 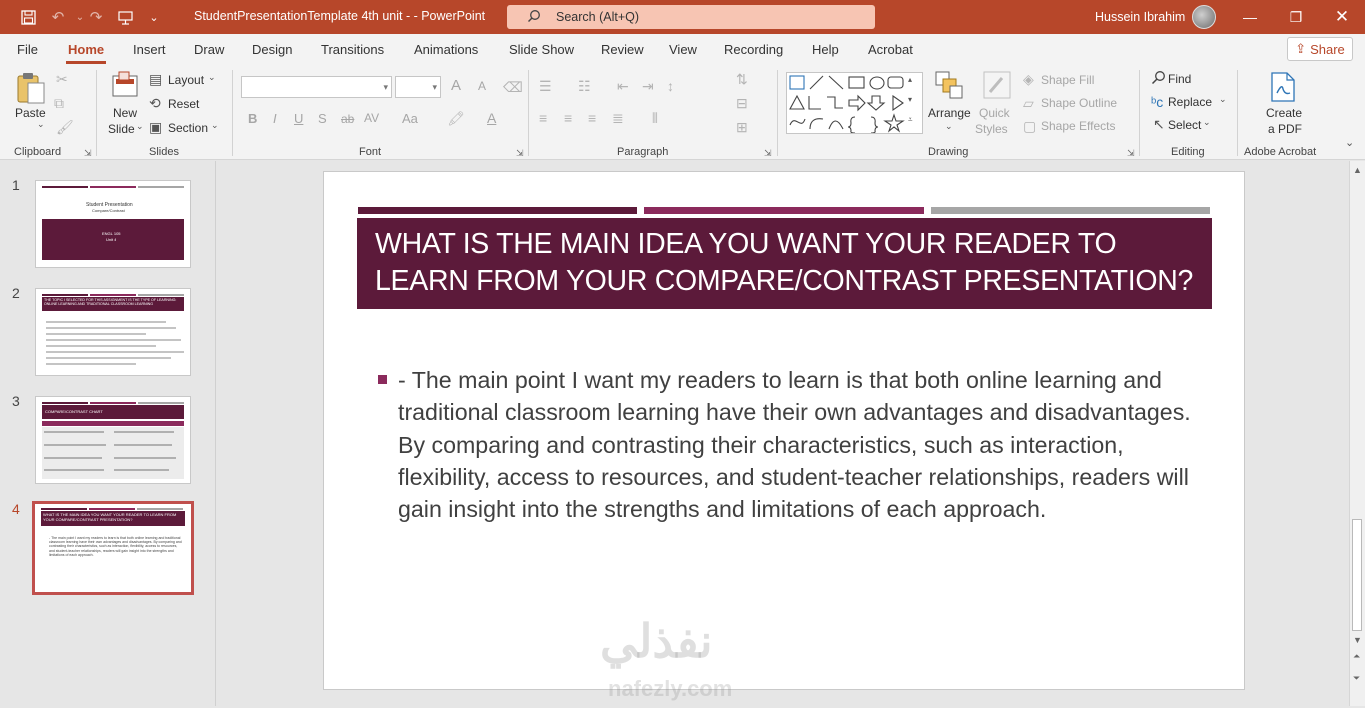 What do you see at coordinates (1158, 78) in the screenshot?
I see `find-icon` at bounding box center [1158, 78].